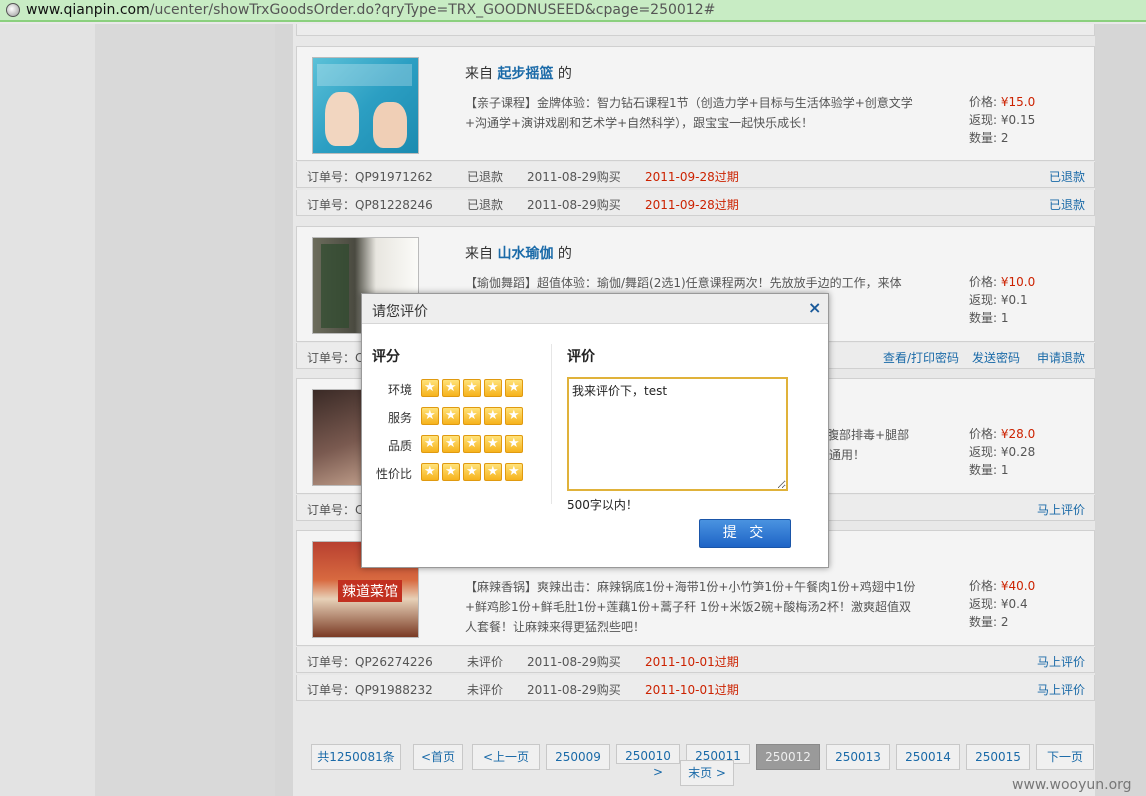  I want to click on next-page-button: 下一页, so click(1065, 757).